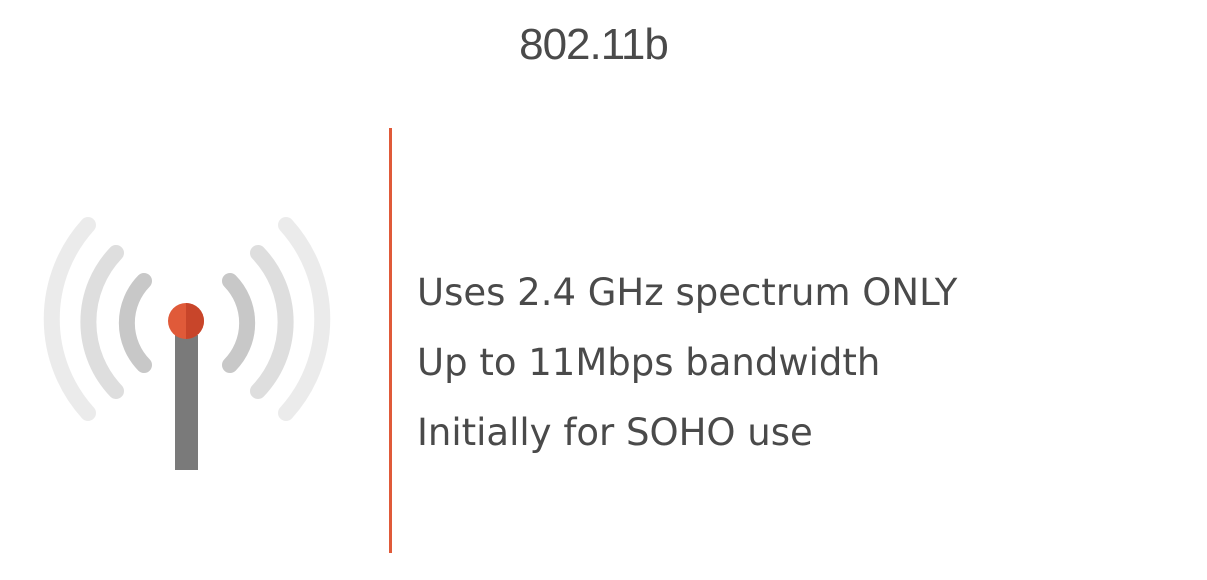  What do you see at coordinates (239, 323) in the screenshot?
I see `signal-wave-inner-right-icon` at bounding box center [239, 323].